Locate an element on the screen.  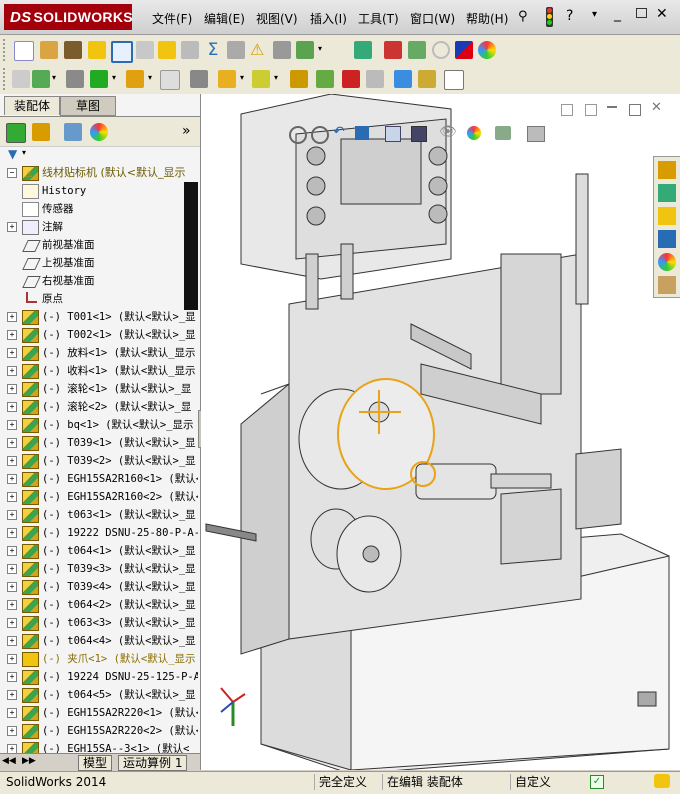
solidworks-resources-icon is located at coordinates (667, 170).